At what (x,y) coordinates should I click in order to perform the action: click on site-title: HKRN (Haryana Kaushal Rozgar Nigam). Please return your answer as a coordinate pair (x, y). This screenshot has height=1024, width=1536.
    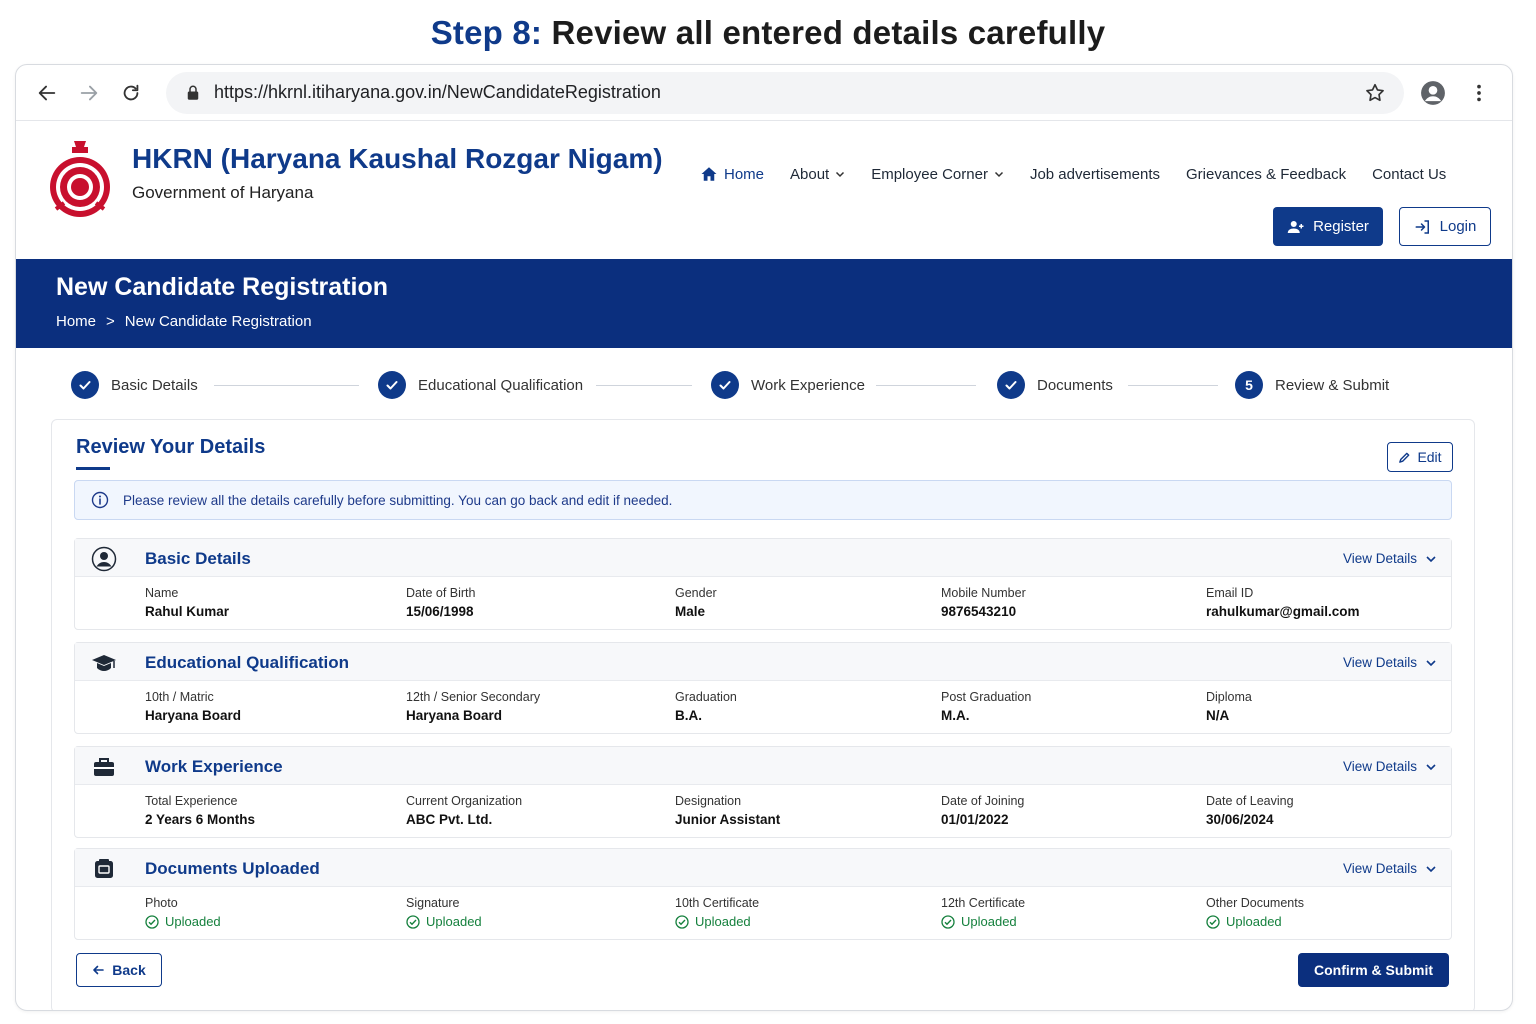
    Looking at the image, I should click on (397, 158).